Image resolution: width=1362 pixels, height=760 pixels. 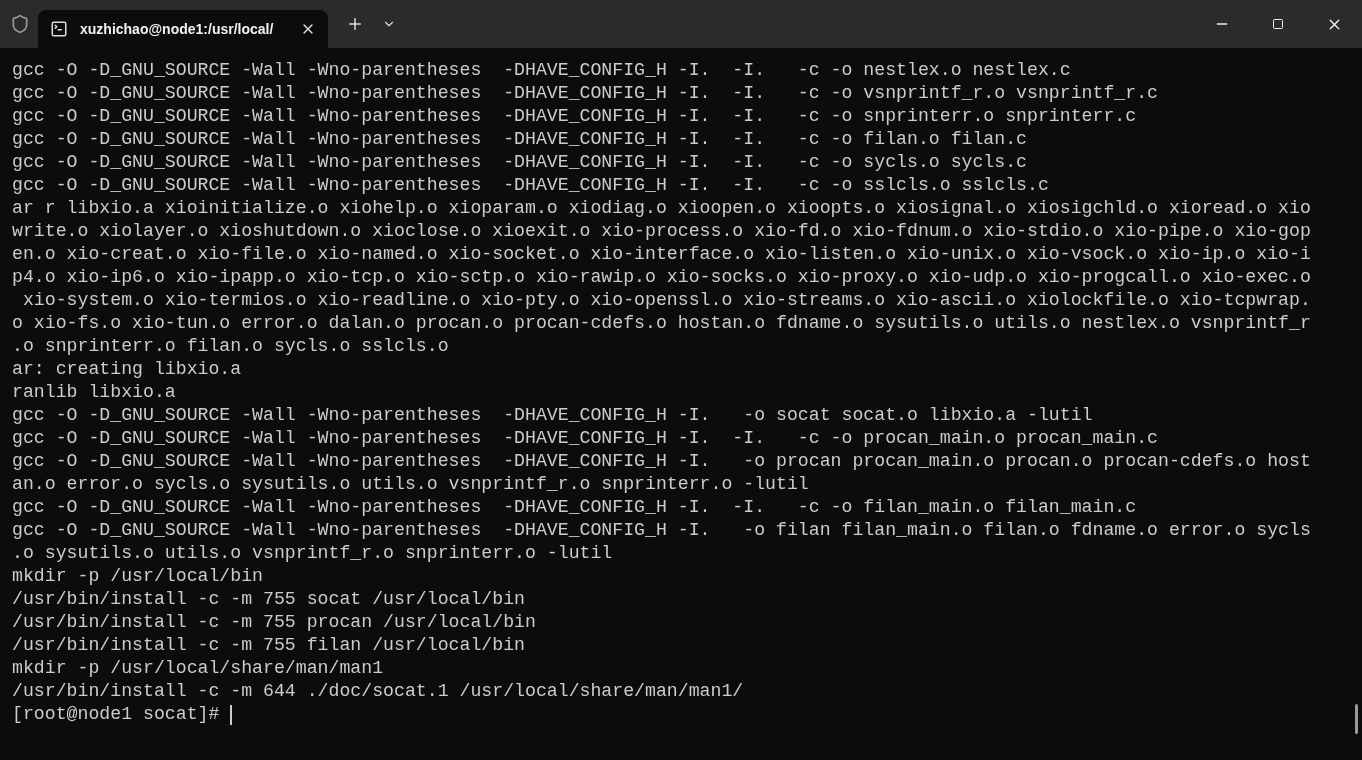 I want to click on shell-prompt: [root@node1 socat]#, so click(x=116, y=714).